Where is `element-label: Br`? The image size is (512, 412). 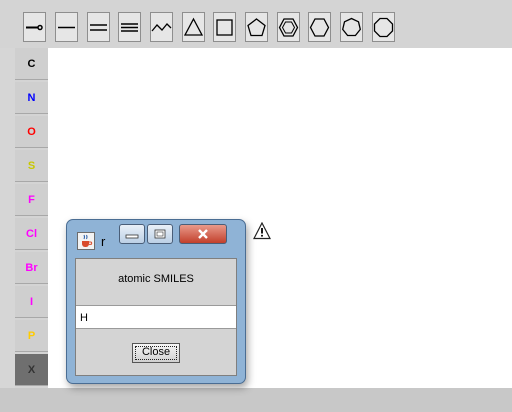
element-label: Br is located at coordinates (31, 267).